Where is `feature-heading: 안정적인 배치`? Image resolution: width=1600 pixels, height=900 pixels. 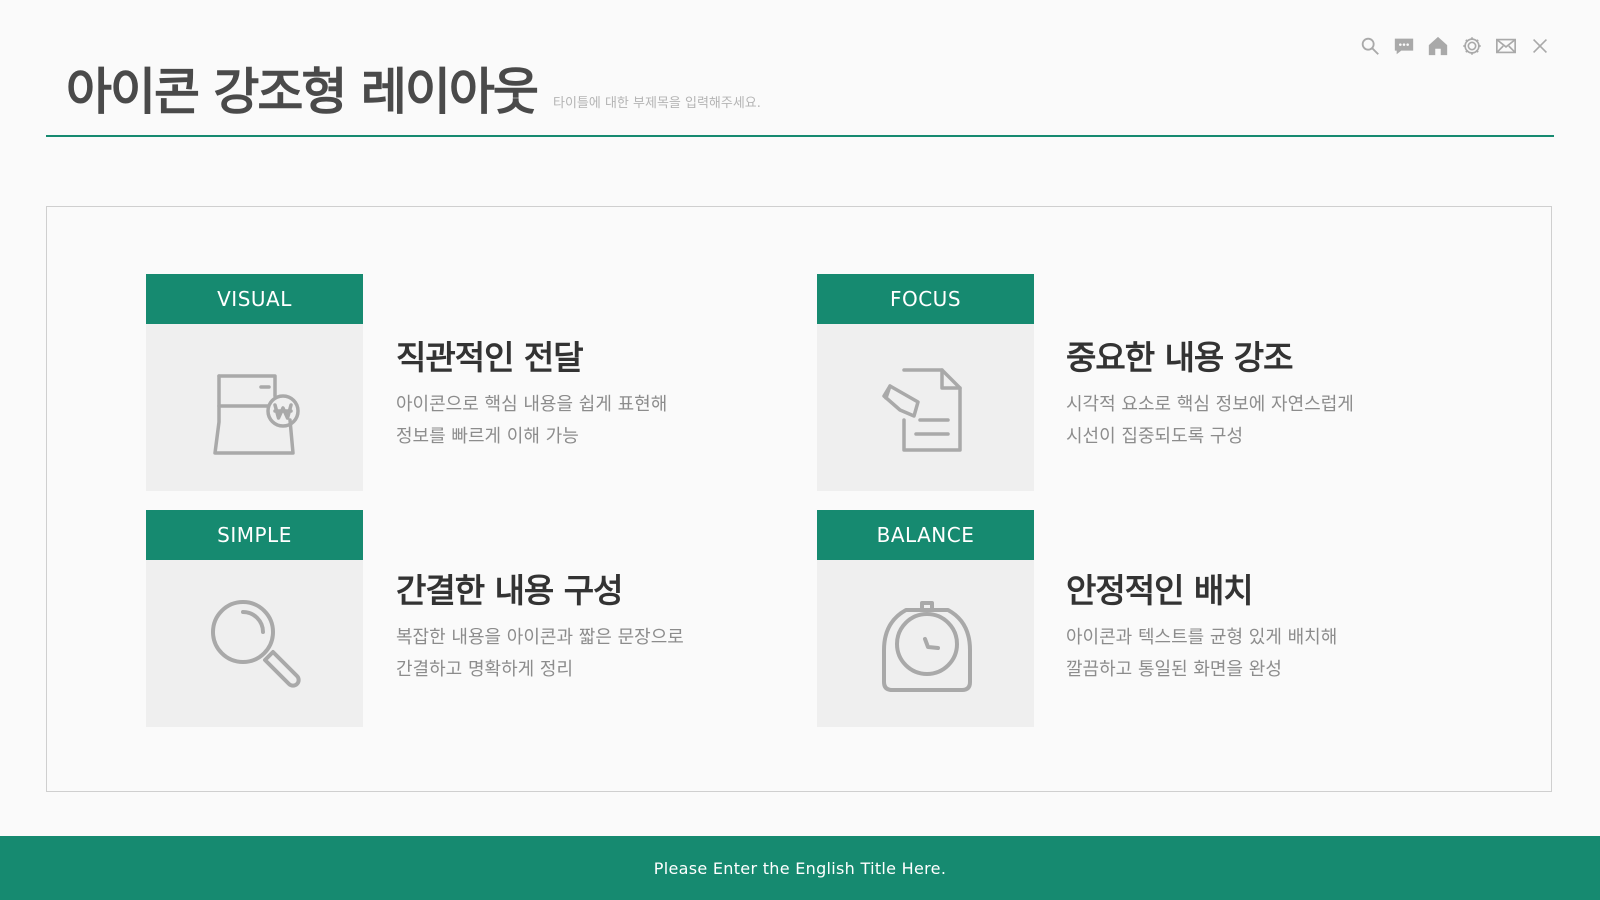
feature-heading: 안정적인 배치 is located at coordinates (1160, 590).